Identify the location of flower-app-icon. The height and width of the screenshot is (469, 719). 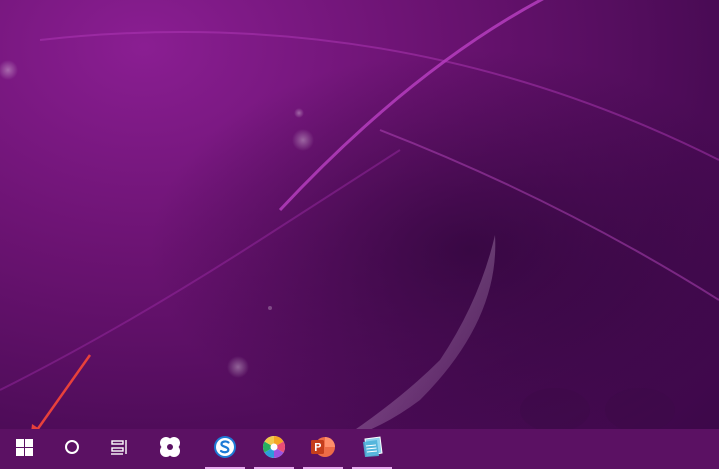
(170, 449).